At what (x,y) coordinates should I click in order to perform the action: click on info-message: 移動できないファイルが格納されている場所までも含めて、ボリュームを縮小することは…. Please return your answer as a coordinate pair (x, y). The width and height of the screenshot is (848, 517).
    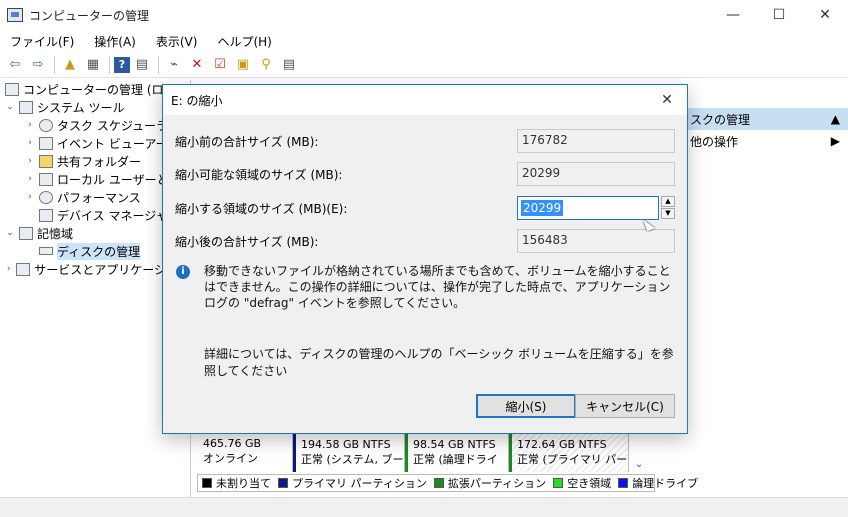
    Looking at the image, I should click on (437, 287).